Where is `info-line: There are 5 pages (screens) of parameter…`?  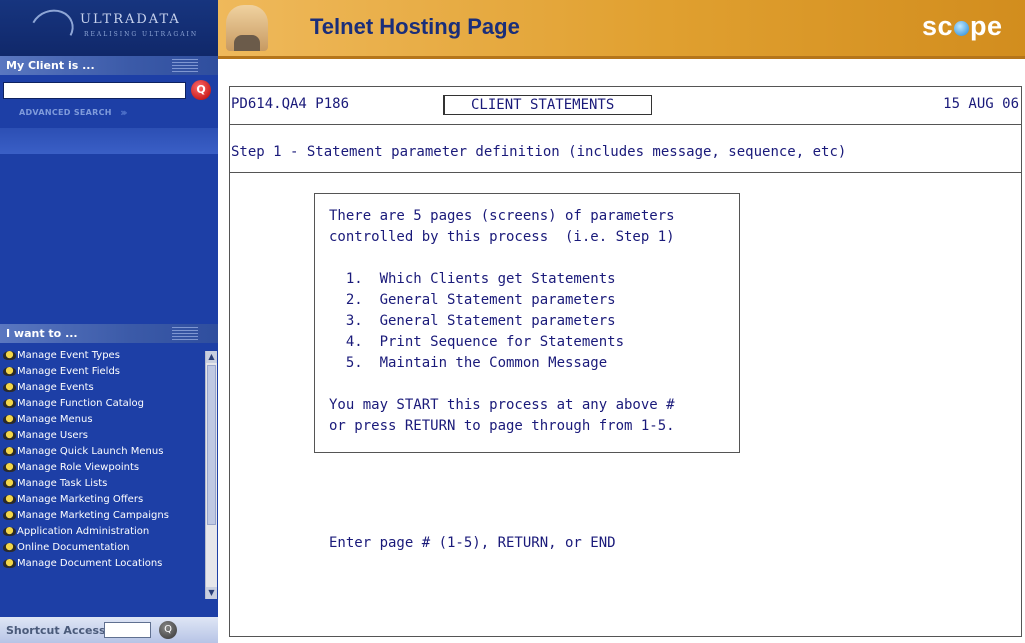
info-line: There are 5 pages (screens) of parameter… is located at coordinates (502, 216).